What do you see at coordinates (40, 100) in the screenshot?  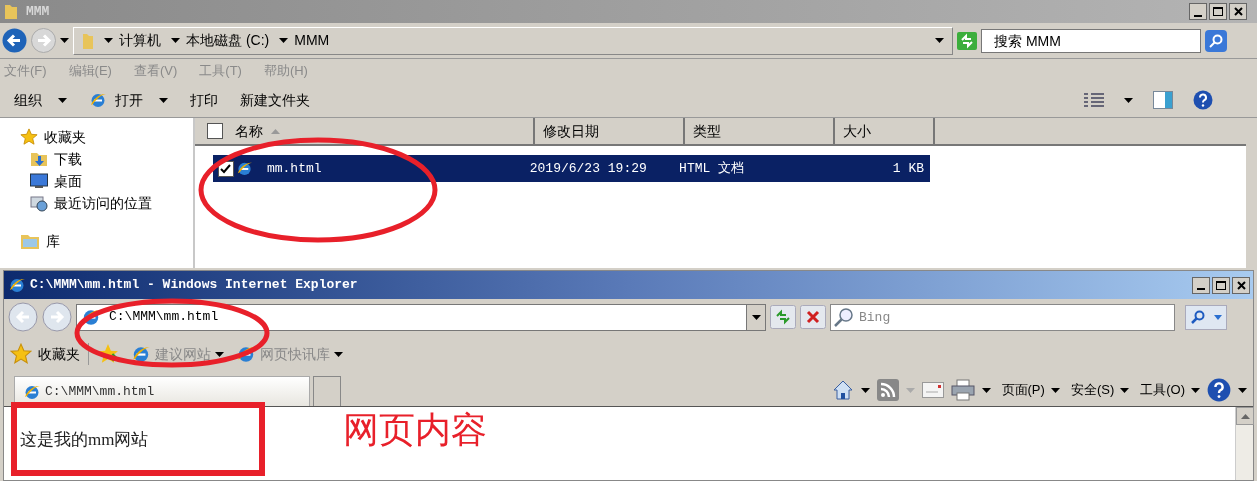 I see `toolbar-button: 组织` at bounding box center [40, 100].